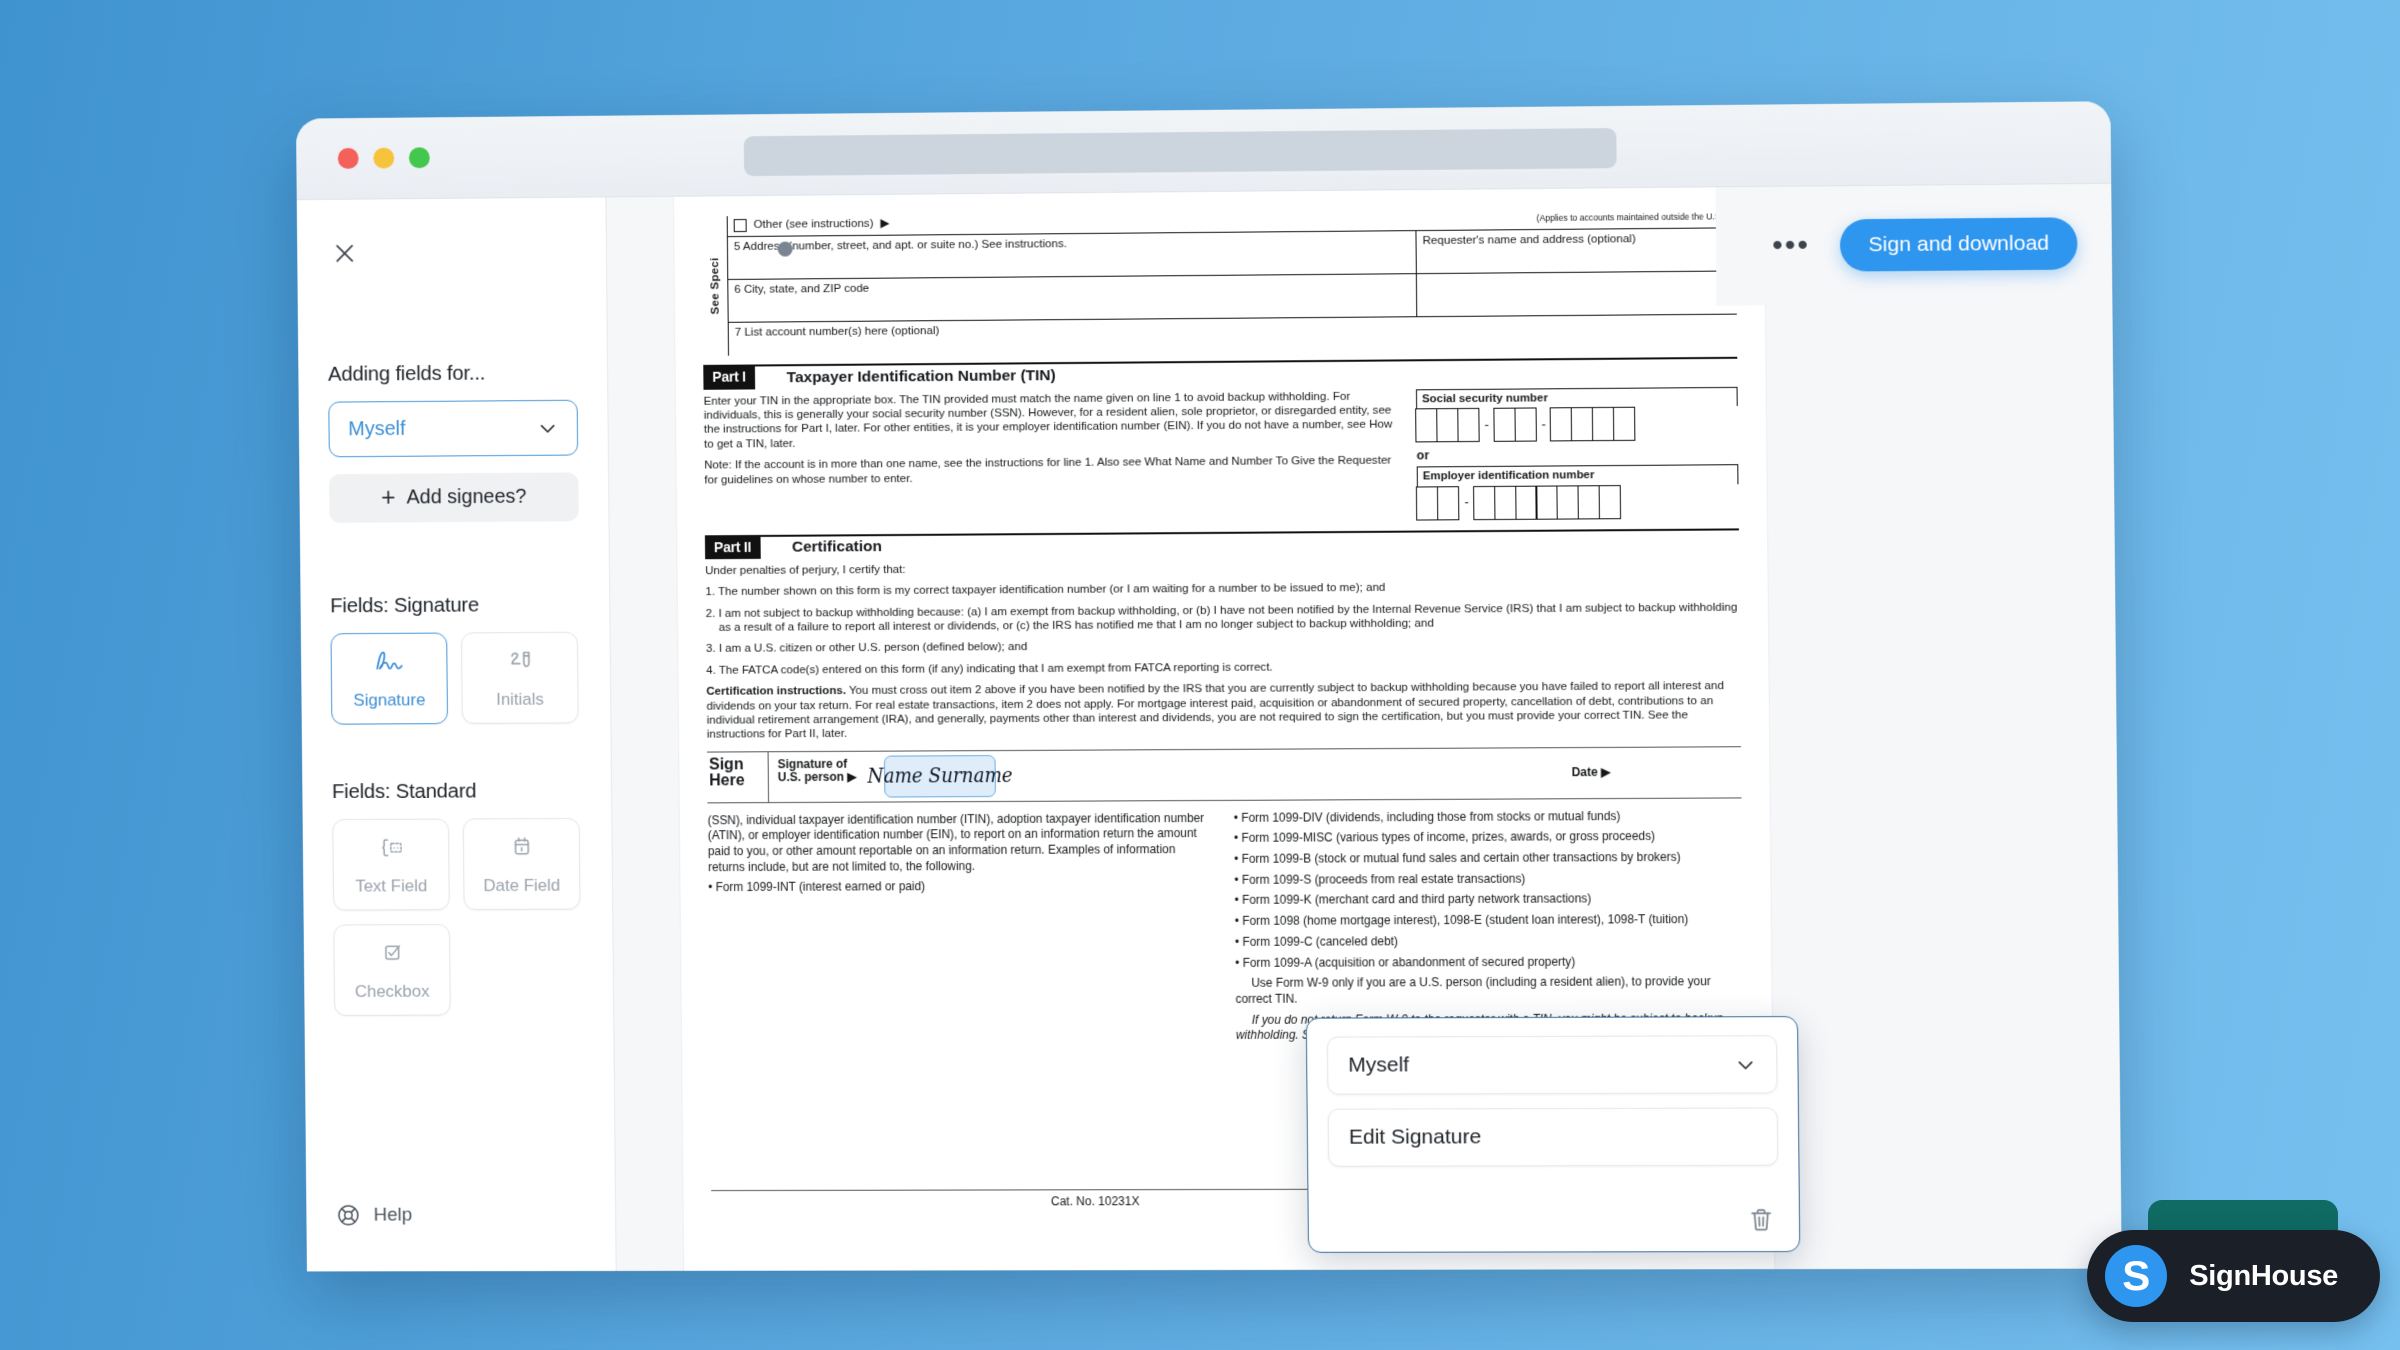  What do you see at coordinates (1761, 1228) in the screenshot?
I see `trash-icon` at bounding box center [1761, 1228].